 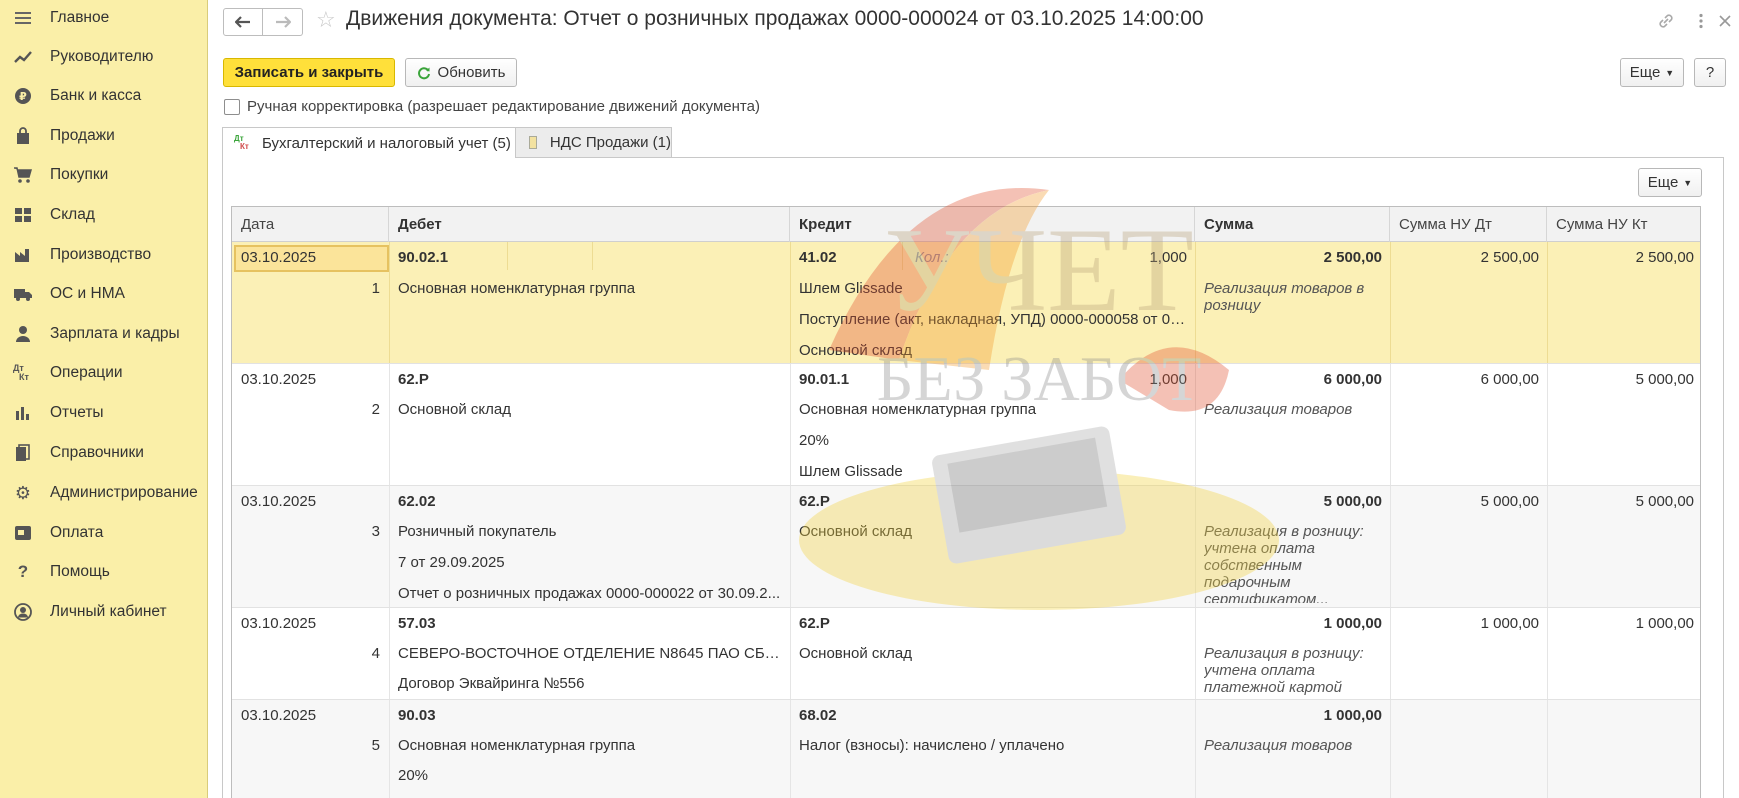 What do you see at coordinates (1278, 409) in the screenshot?
I see `row-content: Реализация товаров` at bounding box center [1278, 409].